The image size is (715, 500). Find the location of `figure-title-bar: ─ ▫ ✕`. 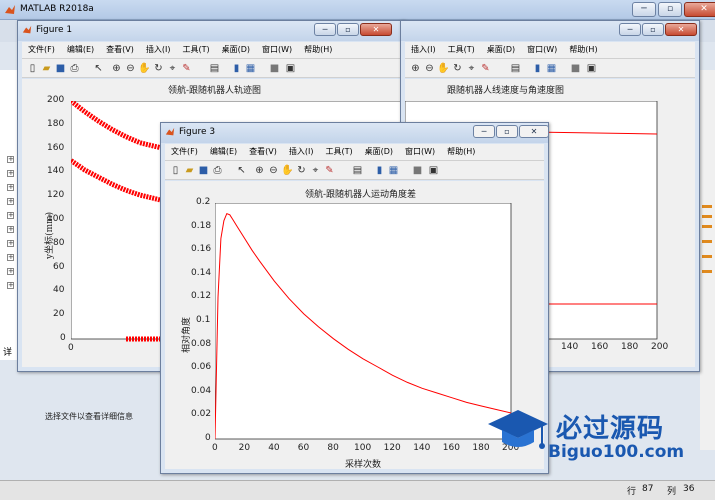

figure-title-bar: ─ ▫ ✕ is located at coordinates (550, 31).